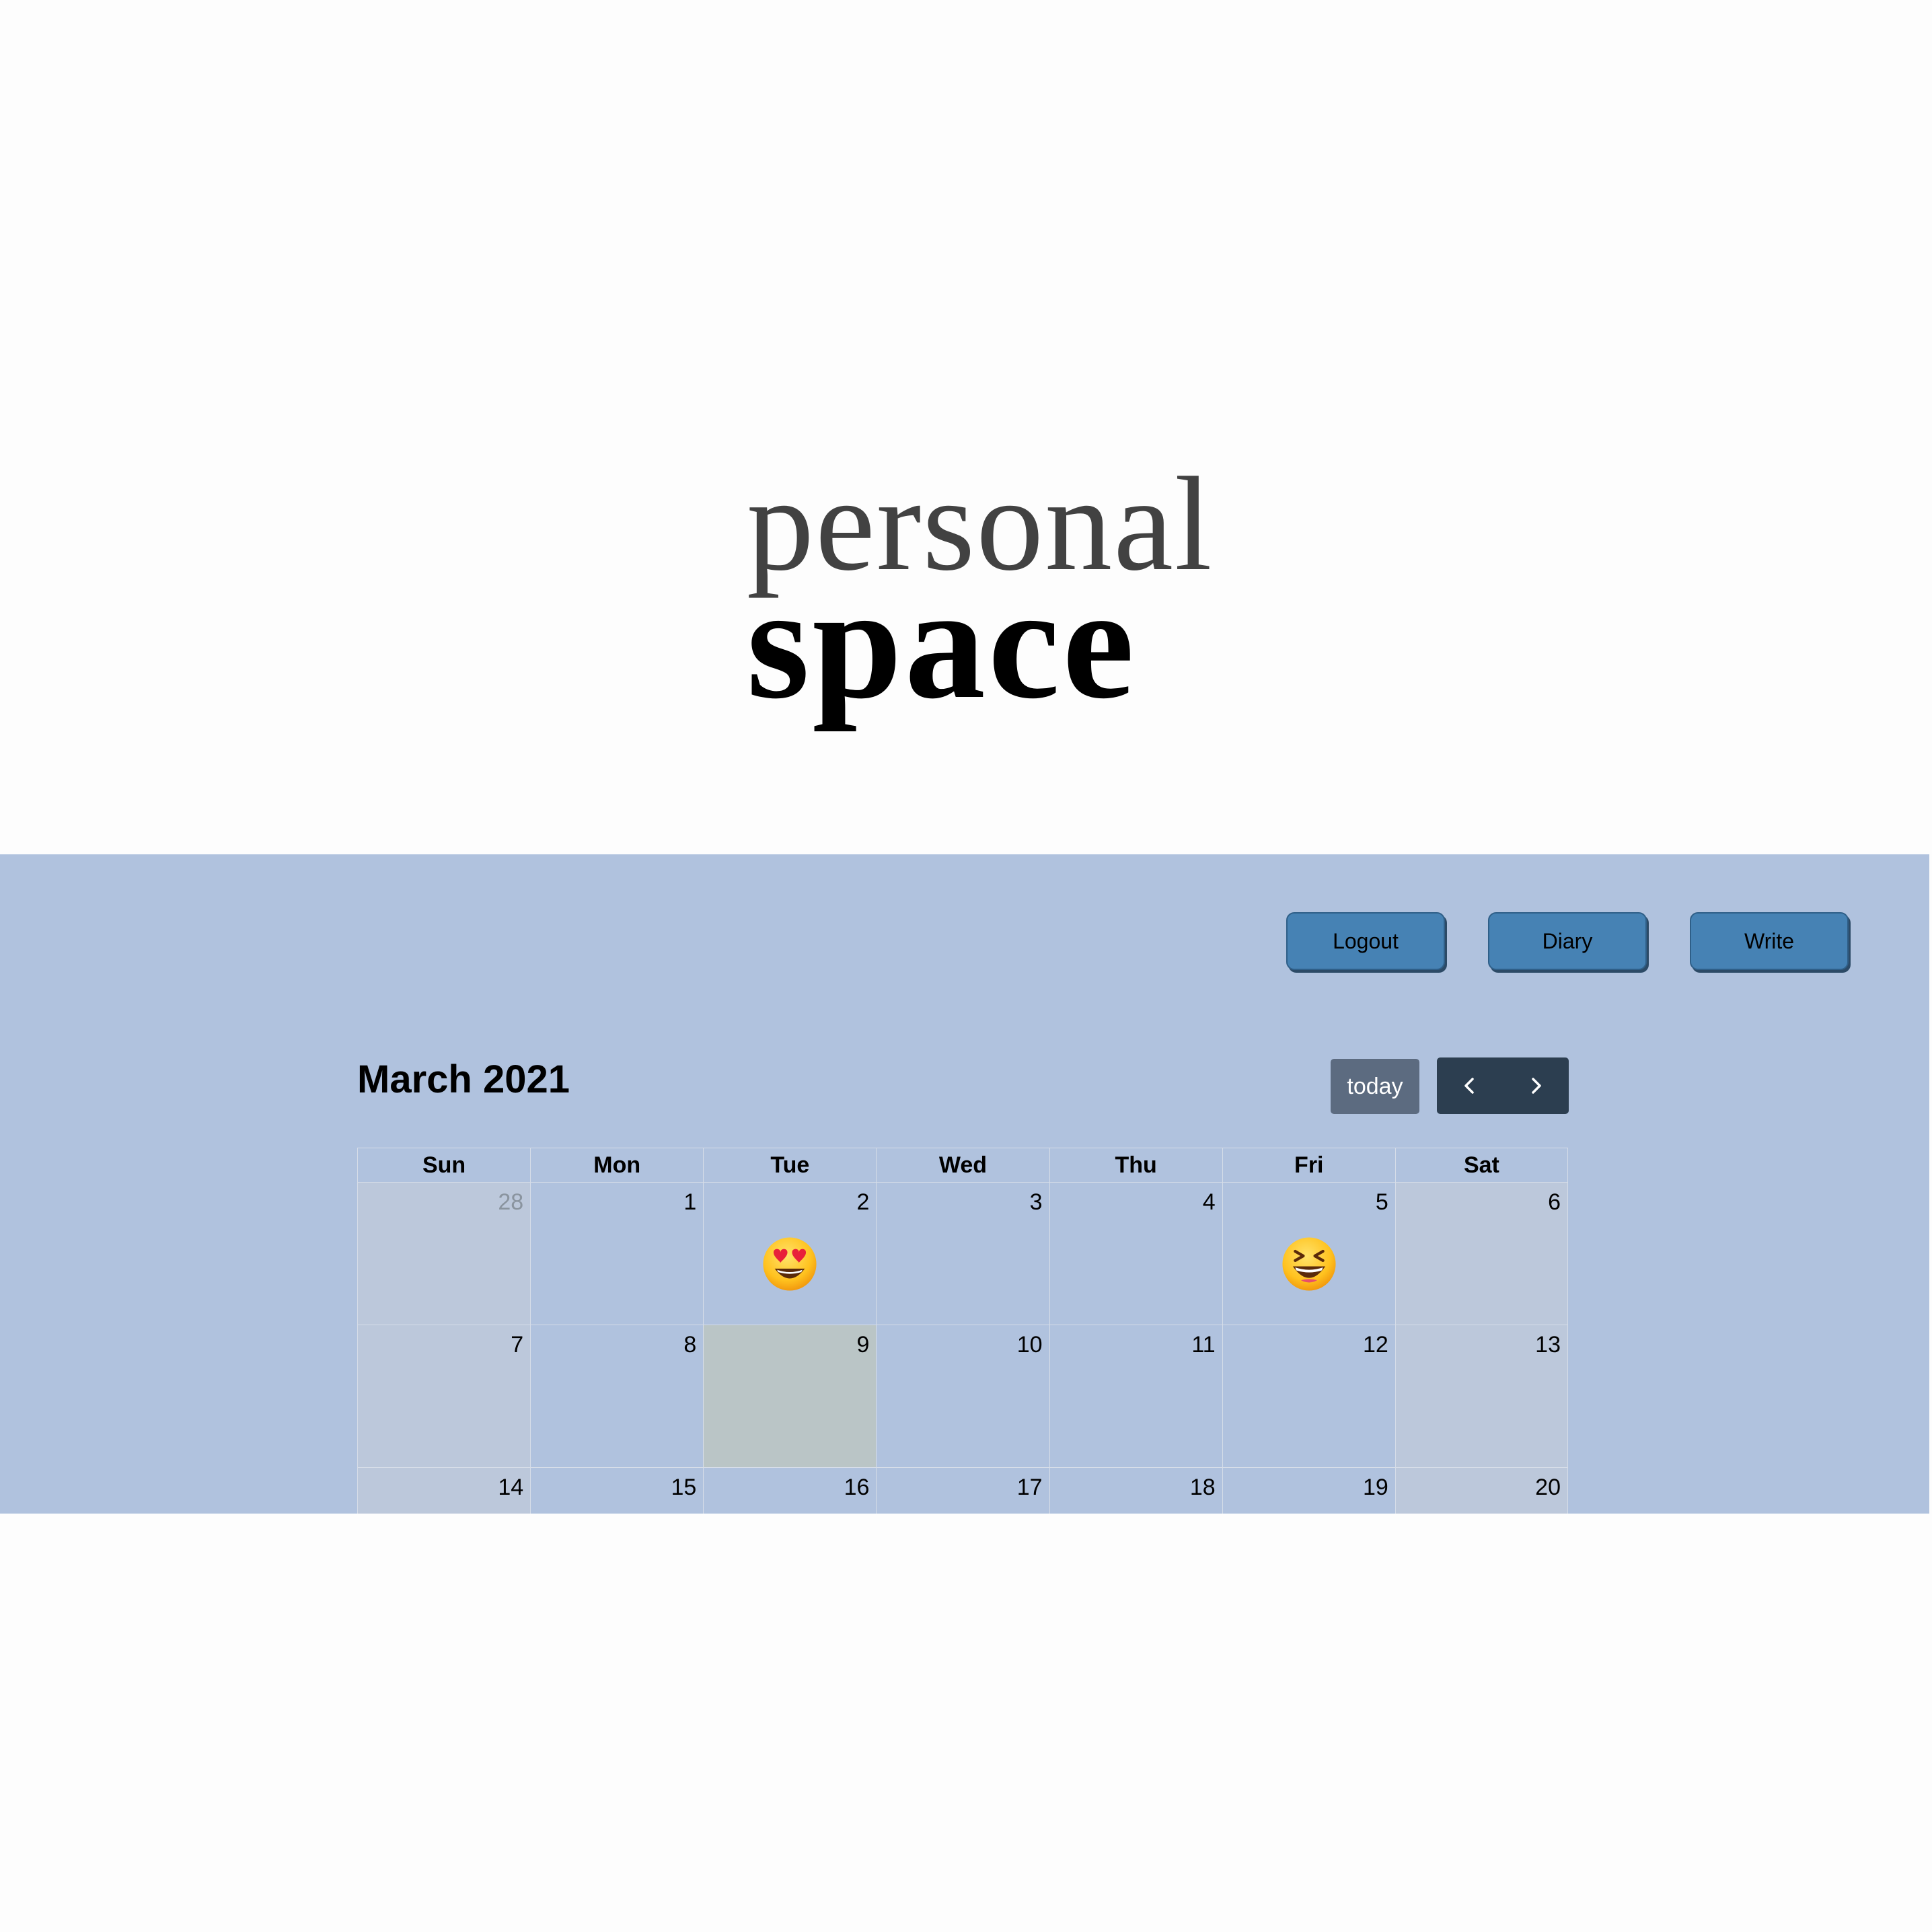  What do you see at coordinates (1548, 1487) in the screenshot?
I see `day-number: 20` at bounding box center [1548, 1487].